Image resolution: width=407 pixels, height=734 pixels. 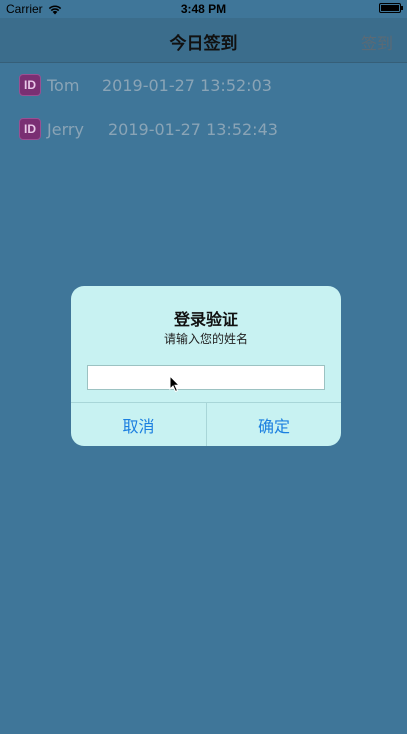 I want to click on login-verification-dialog: 登录验证 请输入您的姓名 取消 确定, so click(x=206, y=366).